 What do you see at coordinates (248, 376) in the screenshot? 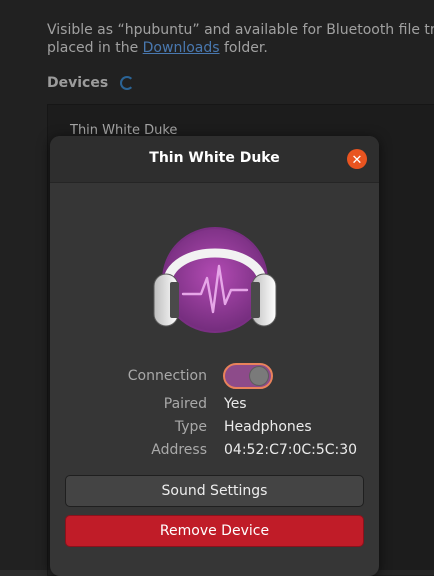
I see `connection-toggle` at bounding box center [248, 376].